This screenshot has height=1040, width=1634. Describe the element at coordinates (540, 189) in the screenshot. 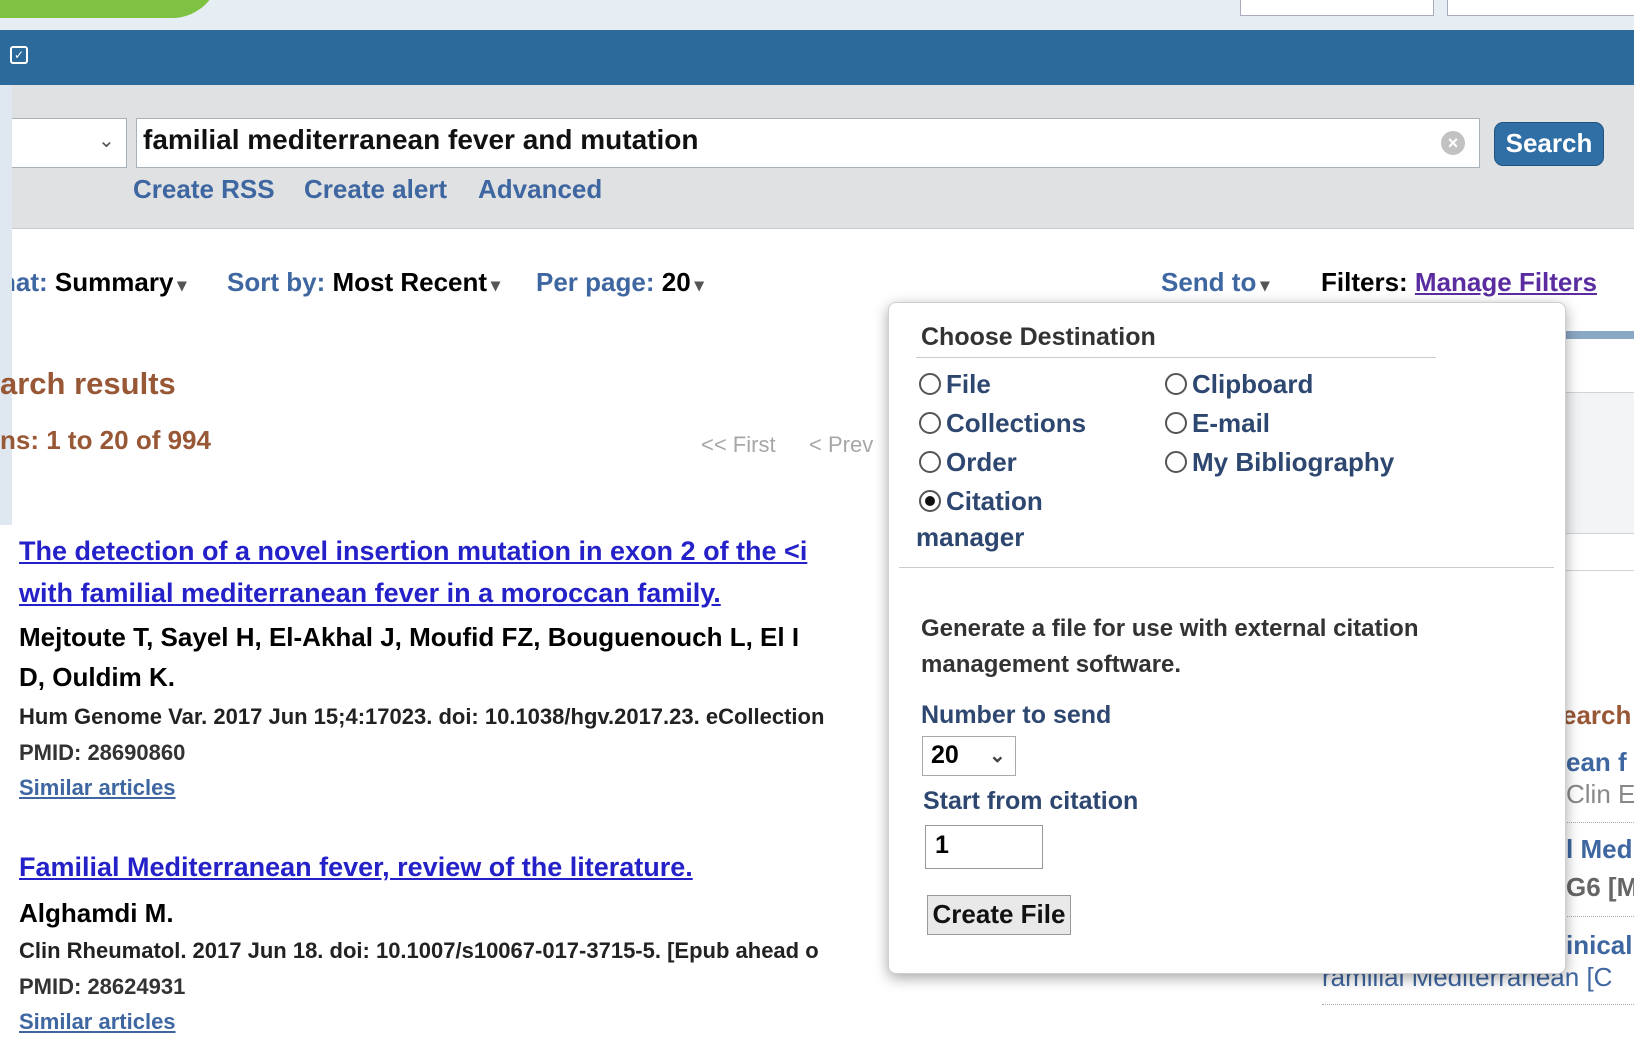

I see `advanced-search-link: Advanced` at that location.